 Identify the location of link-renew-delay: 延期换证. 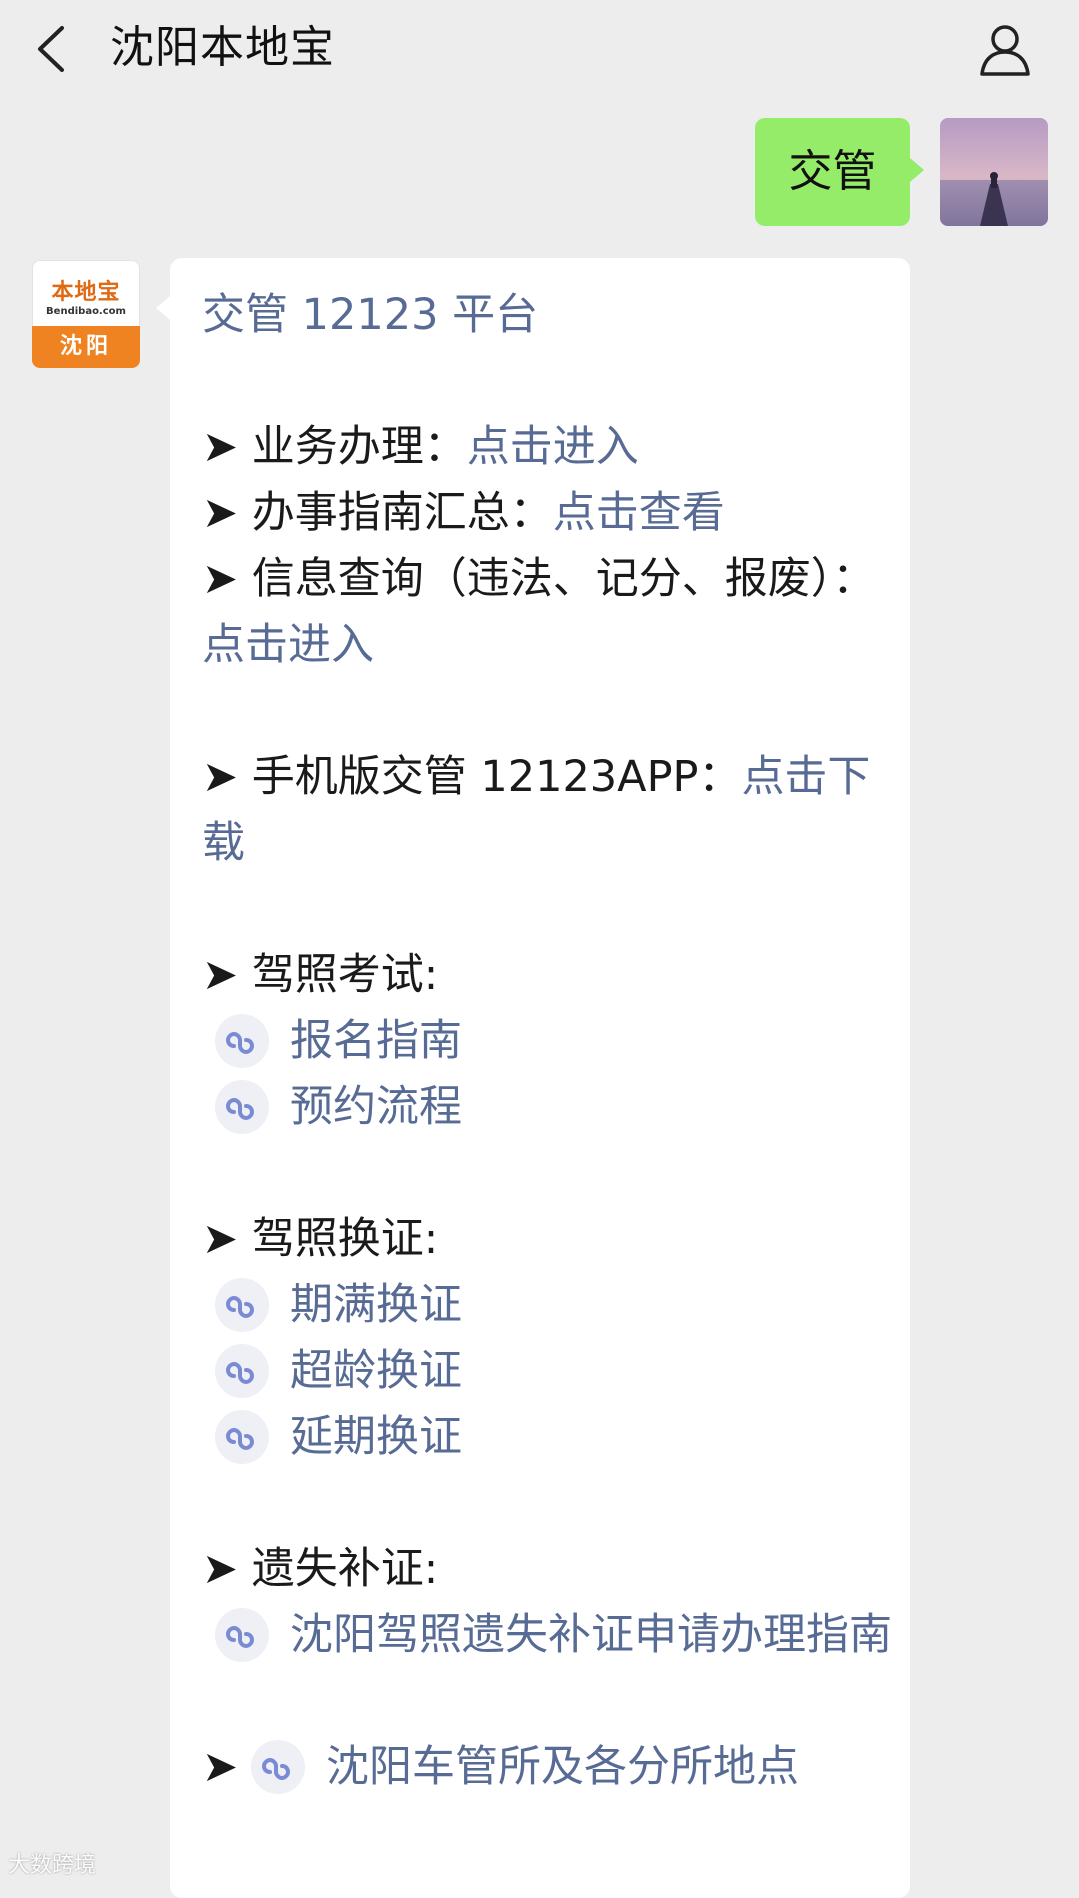
(376, 1437).